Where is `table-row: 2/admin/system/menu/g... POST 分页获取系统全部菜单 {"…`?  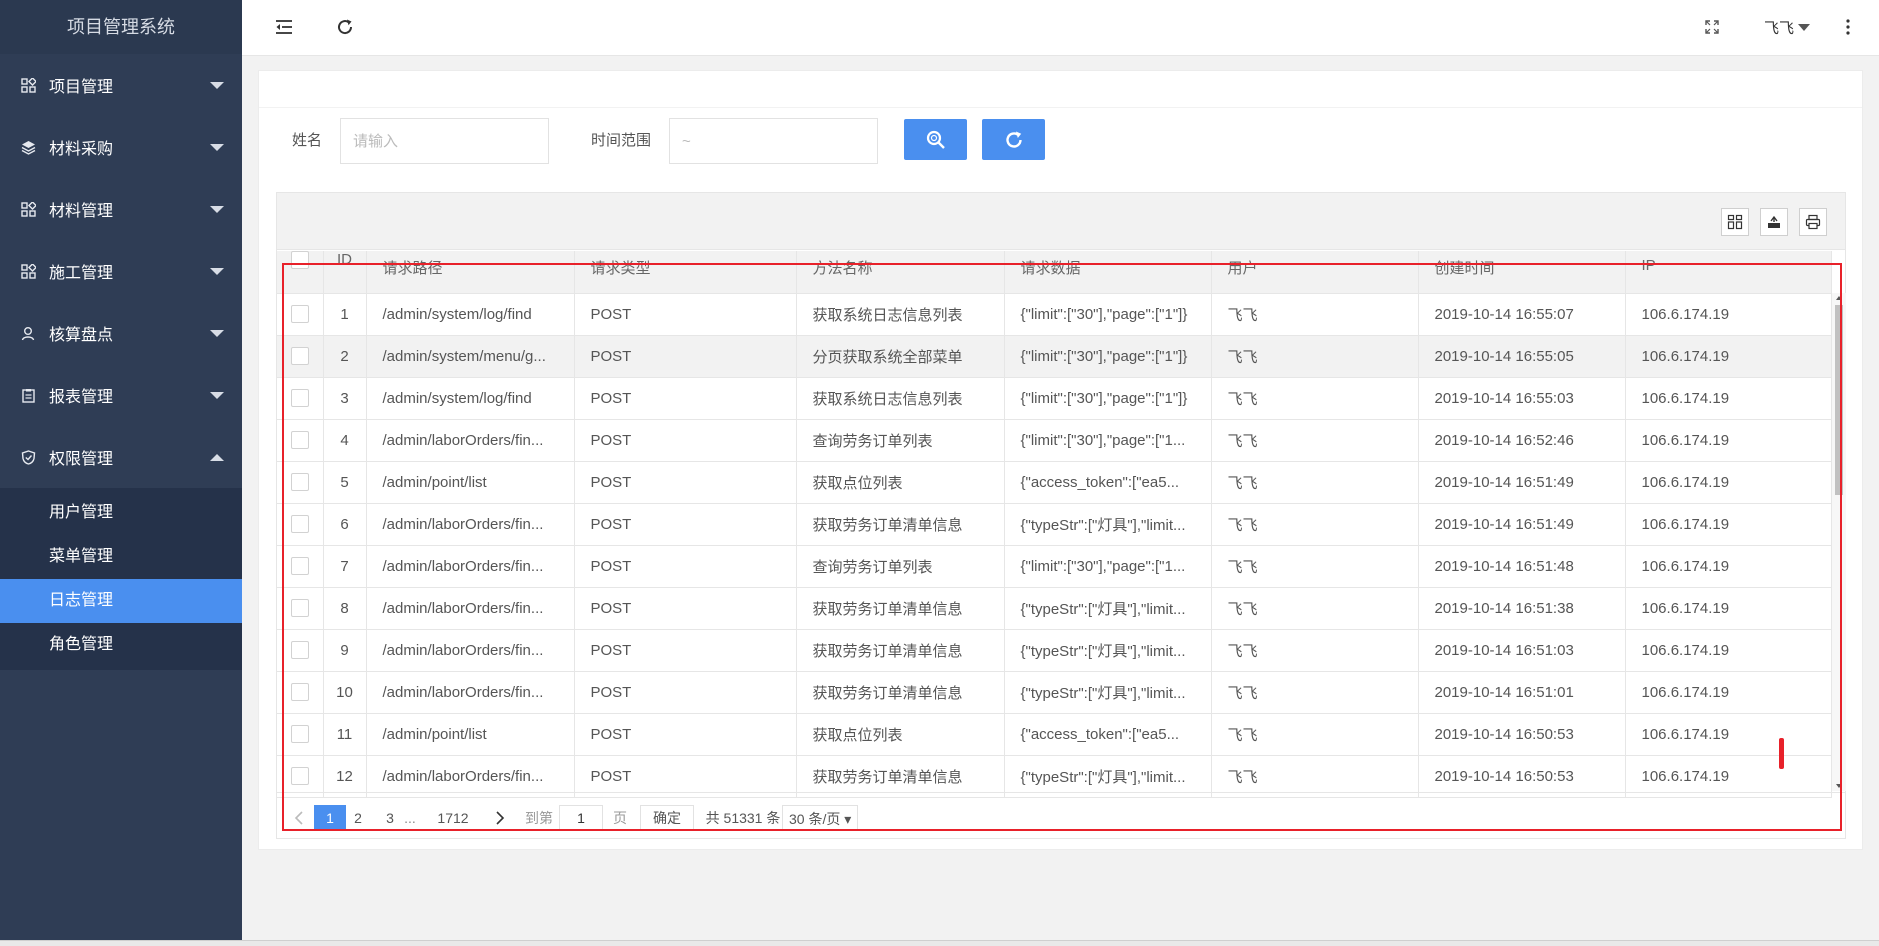
table-row: 2/admin/system/menu/g... POST 分页获取系统全部菜单 {"… is located at coordinates (1054, 356).